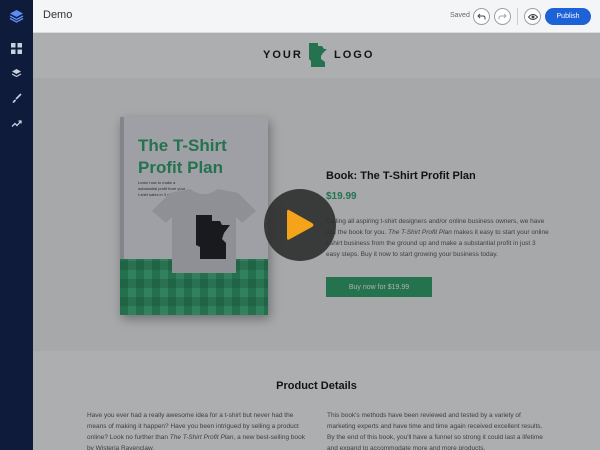  I want to click on project-title: Demo, so click(57, 15).